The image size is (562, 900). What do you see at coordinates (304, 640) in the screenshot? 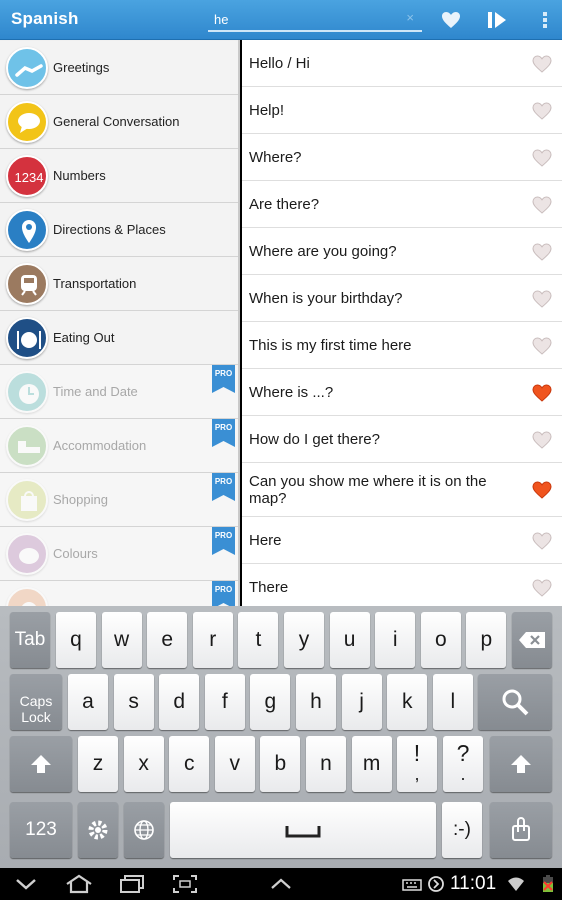
I see `key-y: y` at bounding box center [304, 640].